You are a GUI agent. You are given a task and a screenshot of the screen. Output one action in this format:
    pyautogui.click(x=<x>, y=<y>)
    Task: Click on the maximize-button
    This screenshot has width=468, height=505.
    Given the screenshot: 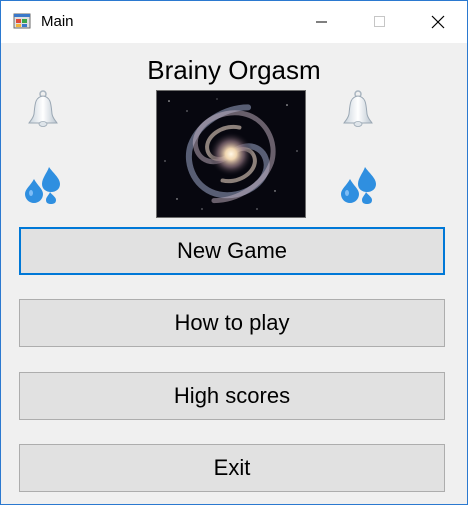 What is the action you would take?
    pyautogui.click(x=380, y=22)
    